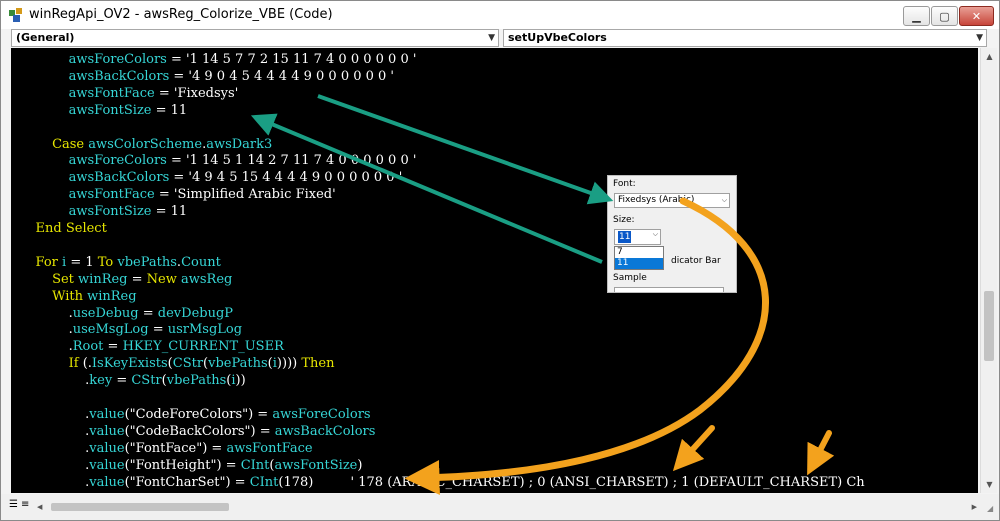 The width and height of the screenshot is (1000, 521). Describe the element at coordinates (107, 448) in the screenshot. I see `code-identifier: value` at that location.